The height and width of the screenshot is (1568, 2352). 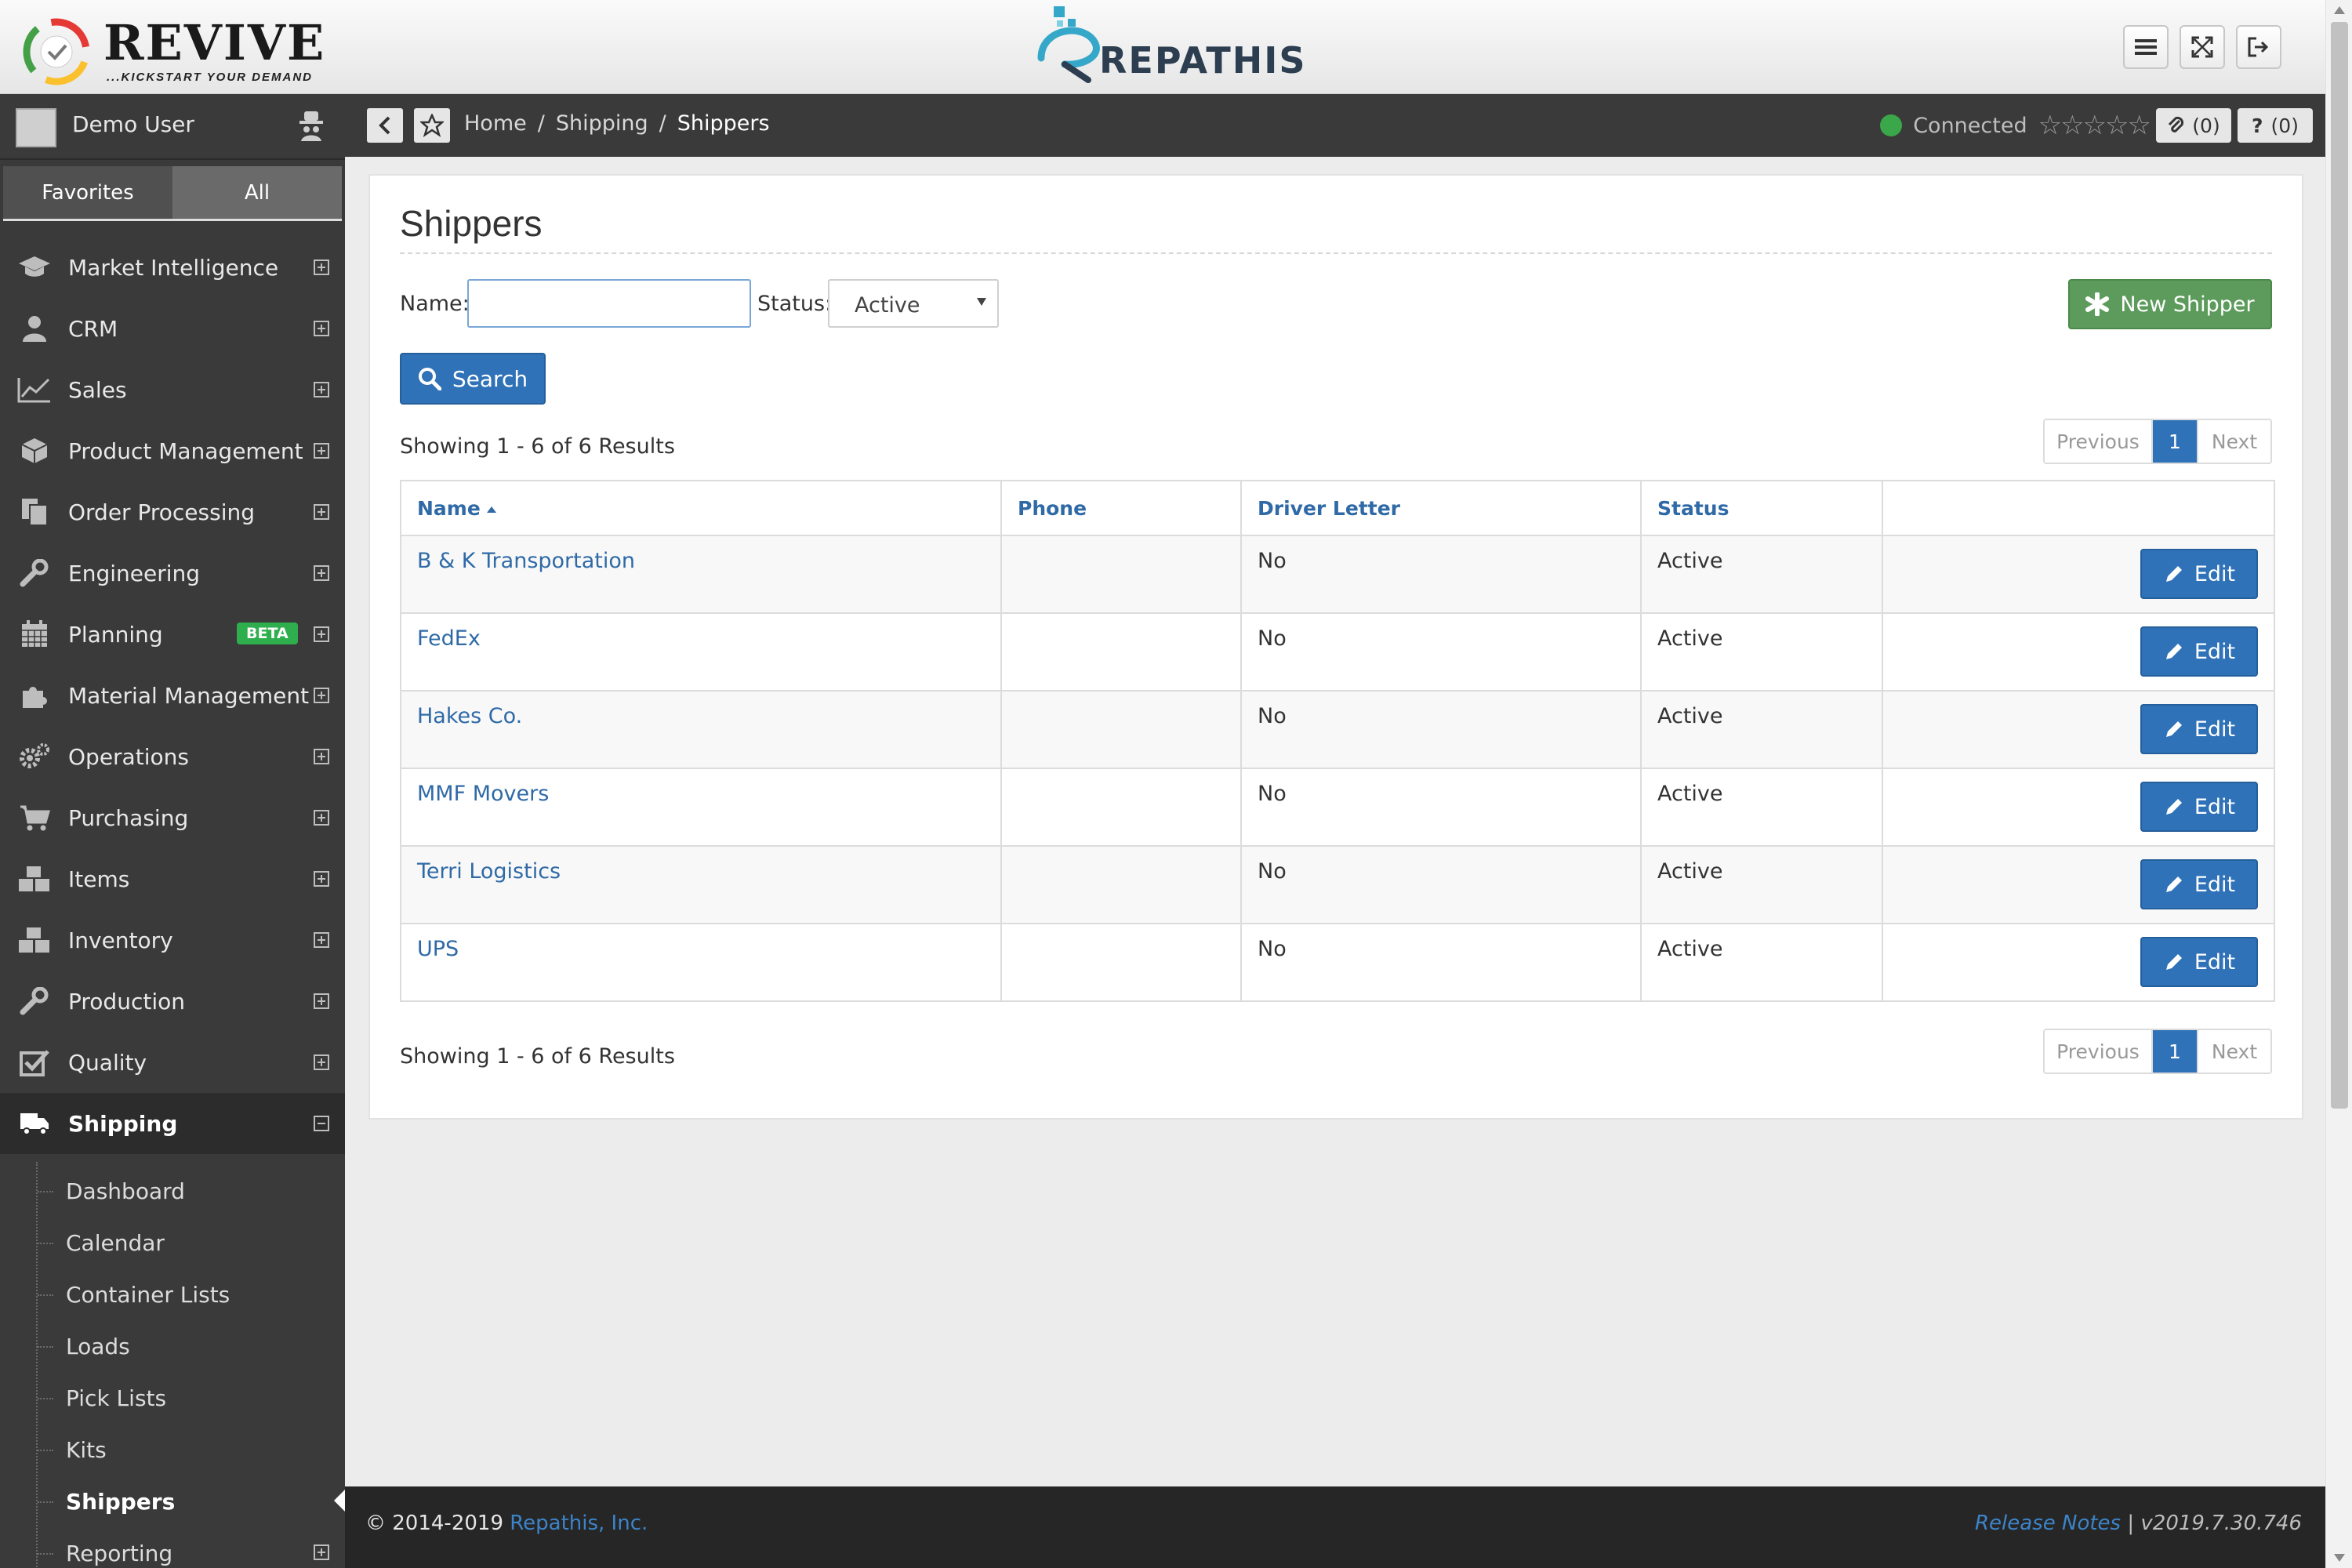 I want to click on scroll-up-arrow-icon, so click(x=2339, y=10).